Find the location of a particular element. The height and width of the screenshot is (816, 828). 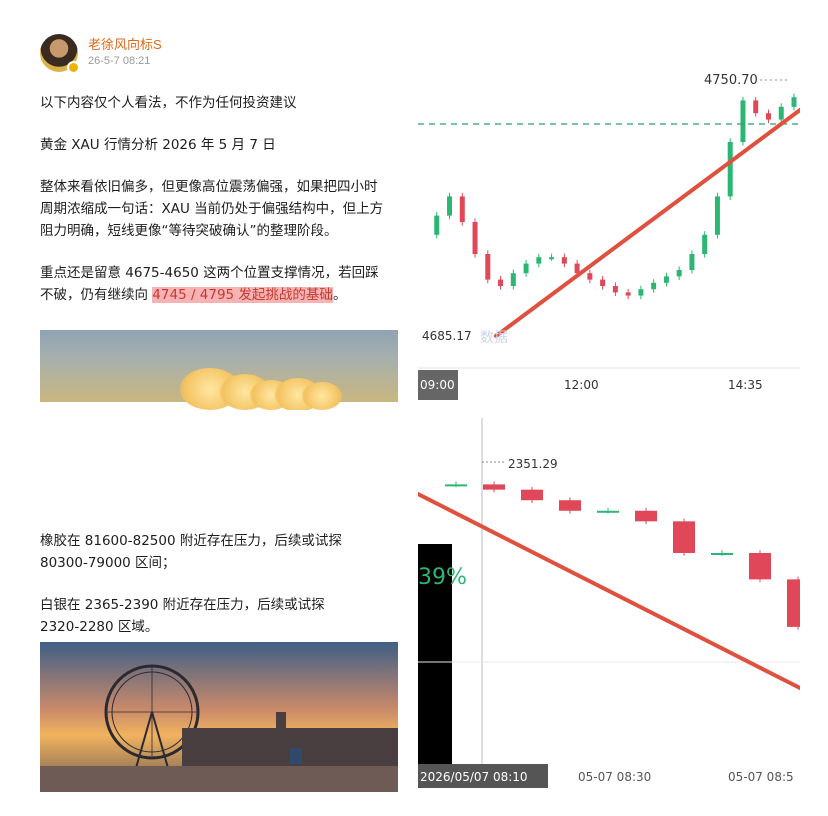

body-line-1: 整体来看依旧偏多，但更像高位震荡偏强，如果把四小时 is located at coordinates (209, 187).